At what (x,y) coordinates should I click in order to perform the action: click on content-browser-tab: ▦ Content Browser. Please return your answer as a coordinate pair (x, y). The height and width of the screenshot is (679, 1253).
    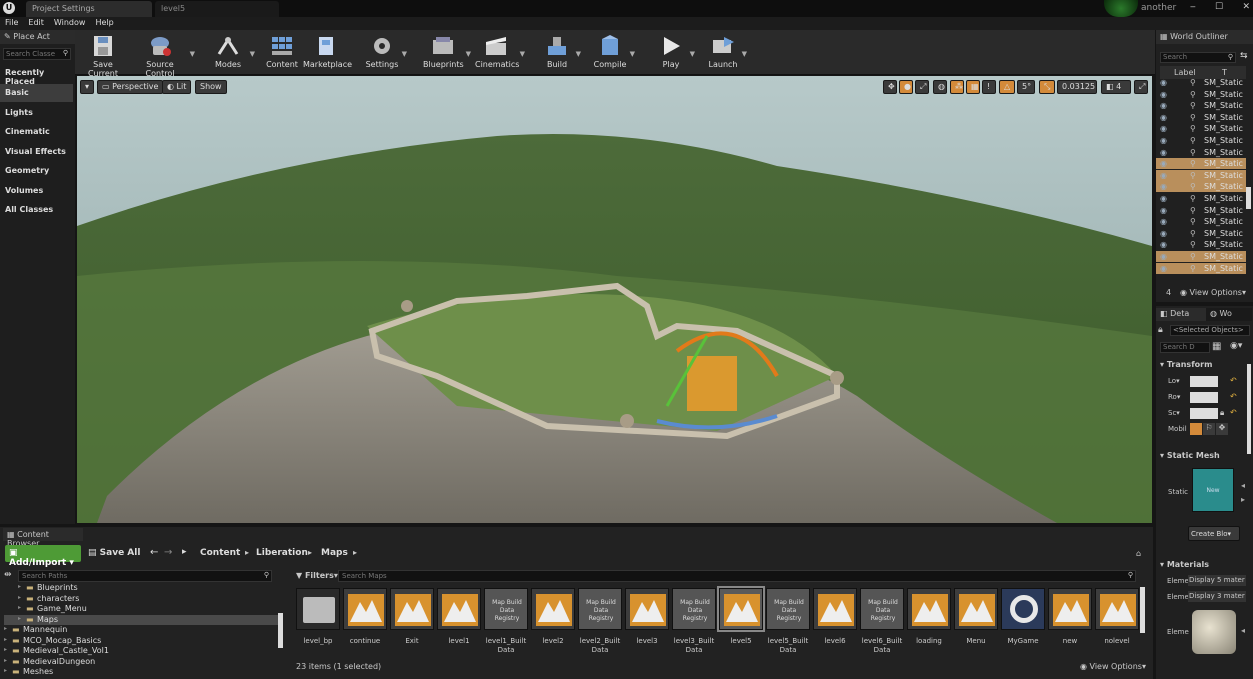
    Looking at the image, I should click on (43, 538).